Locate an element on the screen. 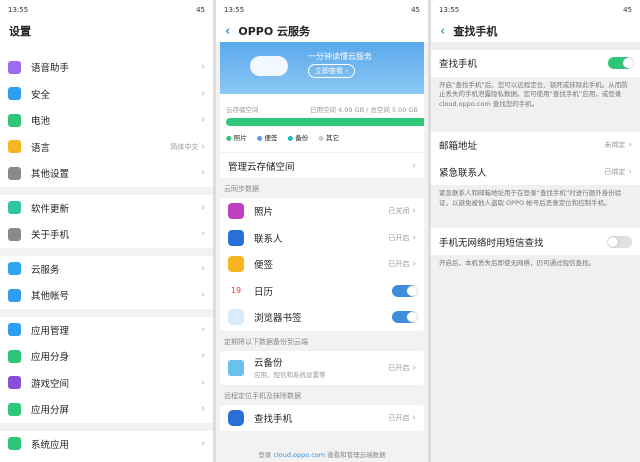 This screenshot has height=462, width=640. legend-item: ● 照片 is located at coordinates (236, 137).